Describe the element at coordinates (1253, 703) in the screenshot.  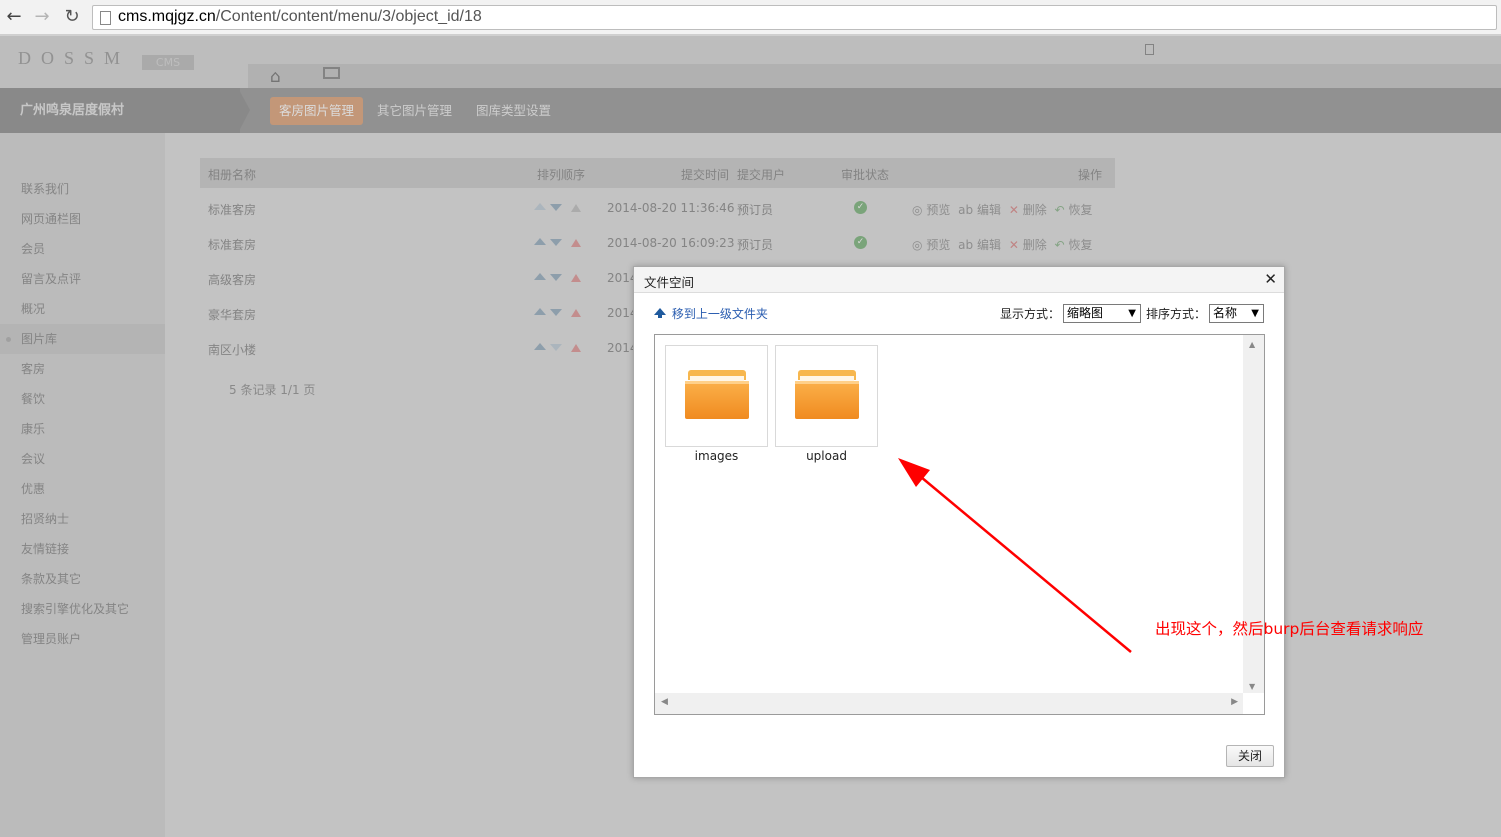
I see `scrollbar-corner` at that location.